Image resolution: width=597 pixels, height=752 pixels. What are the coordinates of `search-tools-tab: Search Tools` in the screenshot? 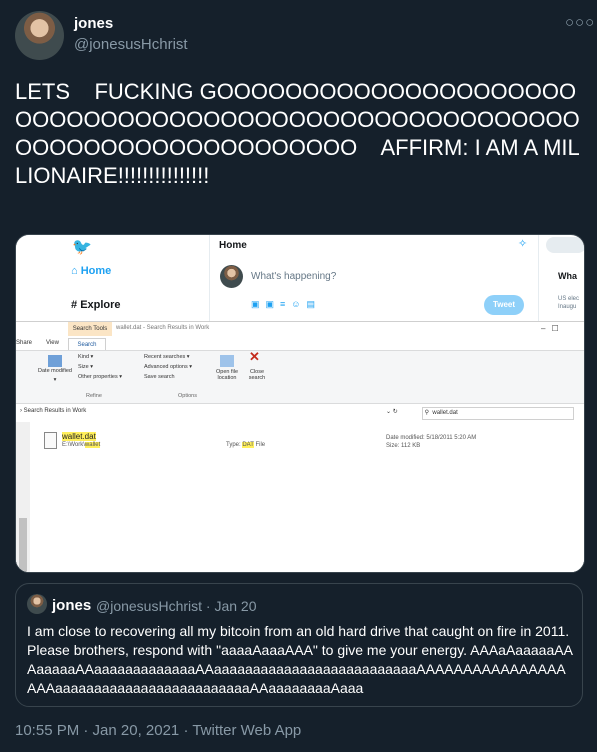 It's located at (90, 329).